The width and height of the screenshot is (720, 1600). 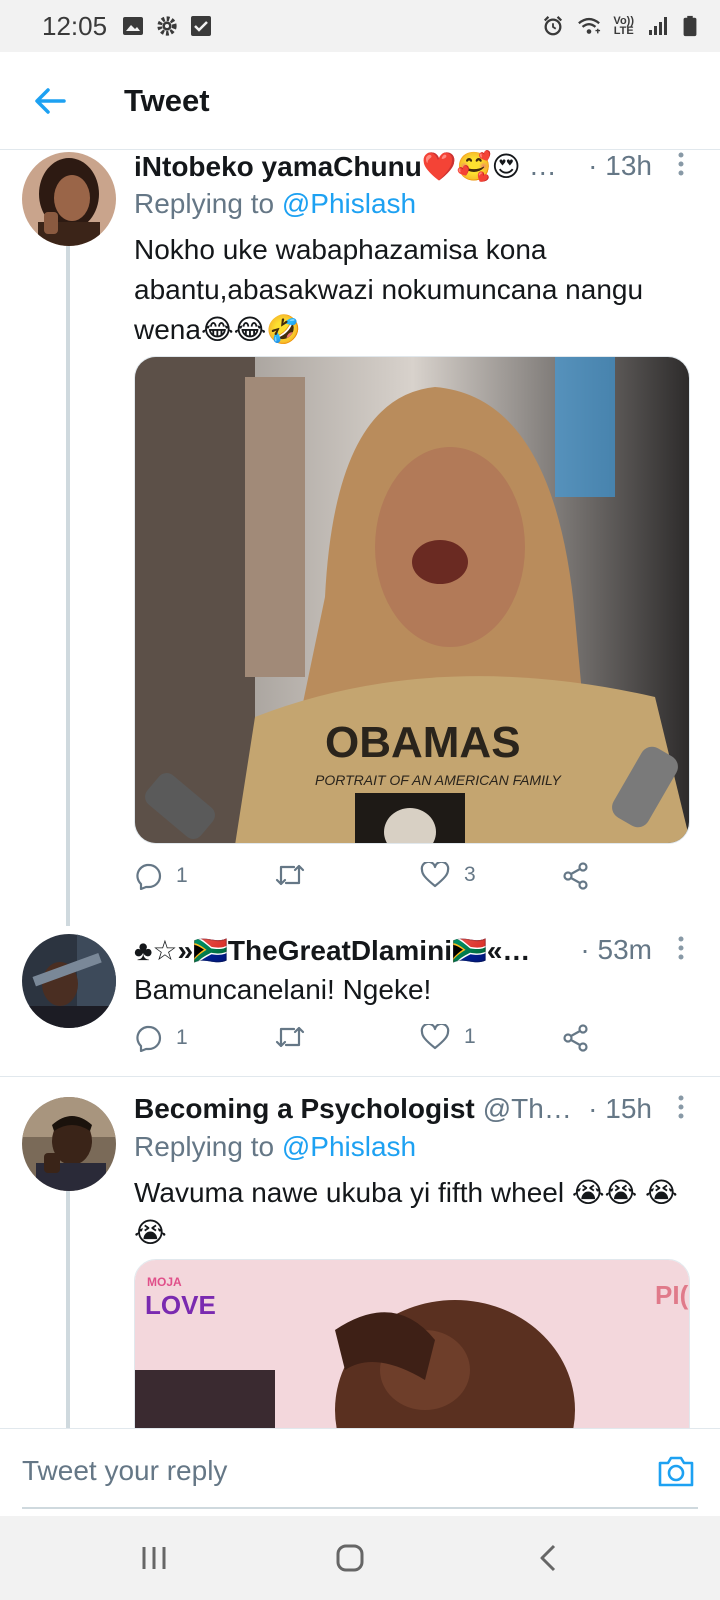 I want to click on tweet-text: Bamuncanelani! Ngeke!, so click(x=283, y=989).